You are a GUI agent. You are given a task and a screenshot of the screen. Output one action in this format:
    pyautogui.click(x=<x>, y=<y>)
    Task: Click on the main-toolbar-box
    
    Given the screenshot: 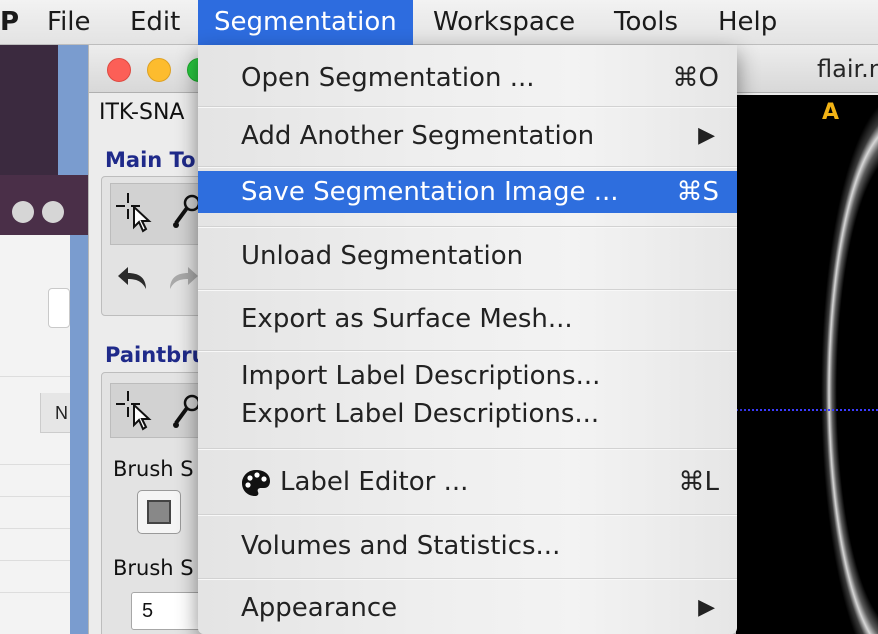 What is the action you would take?
    pyautogui.click(x=156, y=246)
    